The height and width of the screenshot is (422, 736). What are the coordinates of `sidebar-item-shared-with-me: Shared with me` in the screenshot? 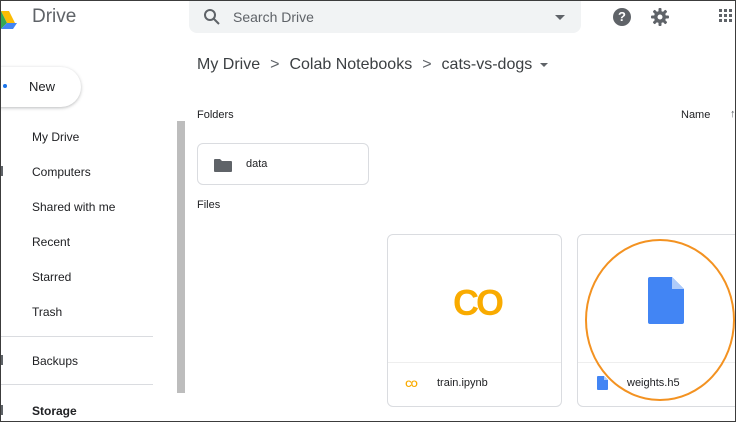 It's located at (73, 207).